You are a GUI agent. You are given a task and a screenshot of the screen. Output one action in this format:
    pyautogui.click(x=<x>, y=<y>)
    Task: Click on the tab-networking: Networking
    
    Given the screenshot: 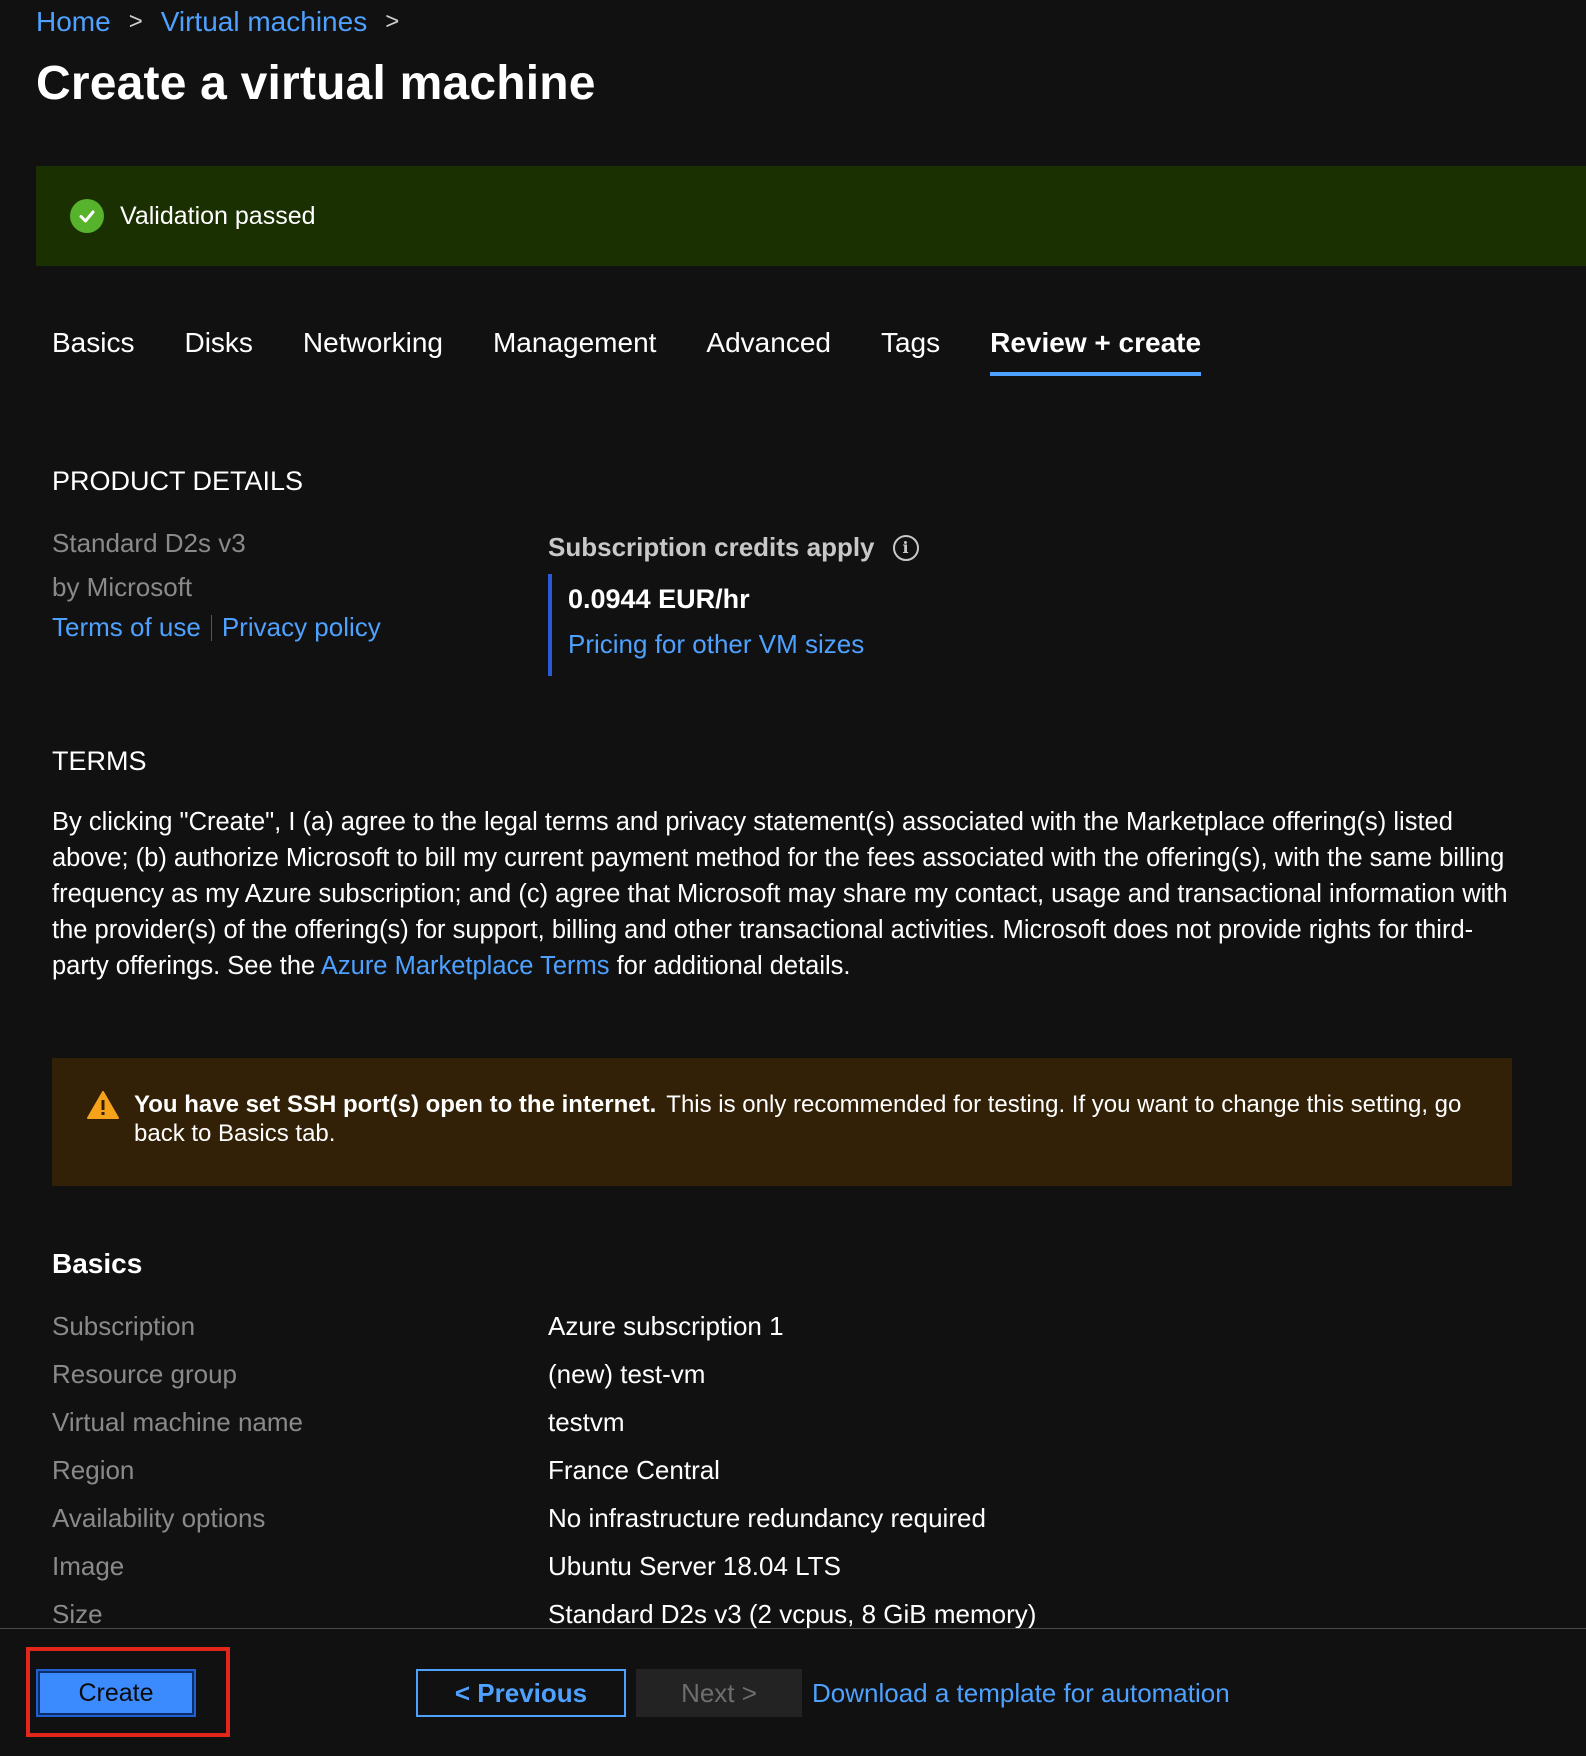 What is the action you would take?
    pyautogui.click(x=373, y=349)
    